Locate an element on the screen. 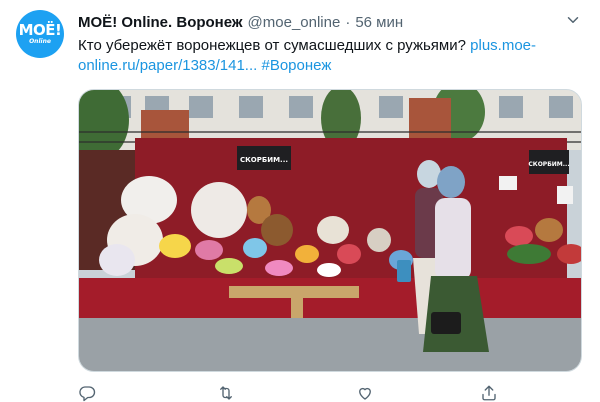 The height and width of the screenshot is (402, 600). share-button is located at coordinates (492, 393).